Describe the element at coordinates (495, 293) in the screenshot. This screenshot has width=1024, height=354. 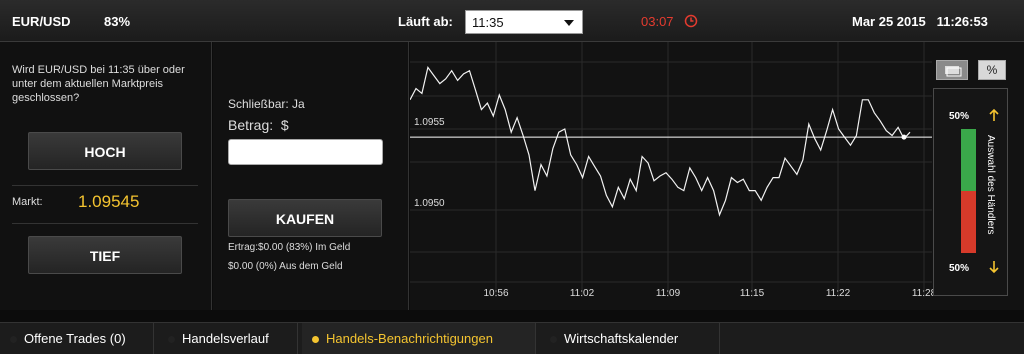
I see `x-tick-label: 10:56` at that location.